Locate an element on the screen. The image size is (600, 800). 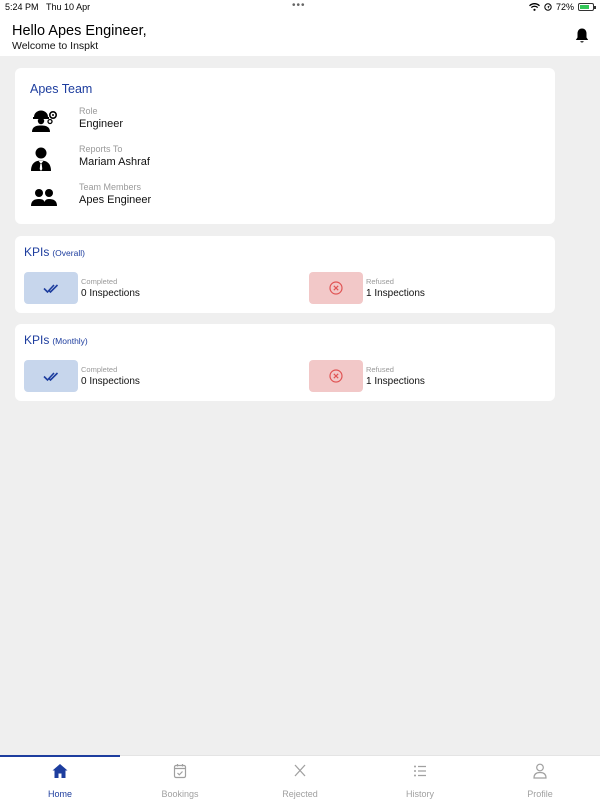
status-bar: 5:24 PM Thu 10 Apr ••• 72% is located at coordinates (300, 7).